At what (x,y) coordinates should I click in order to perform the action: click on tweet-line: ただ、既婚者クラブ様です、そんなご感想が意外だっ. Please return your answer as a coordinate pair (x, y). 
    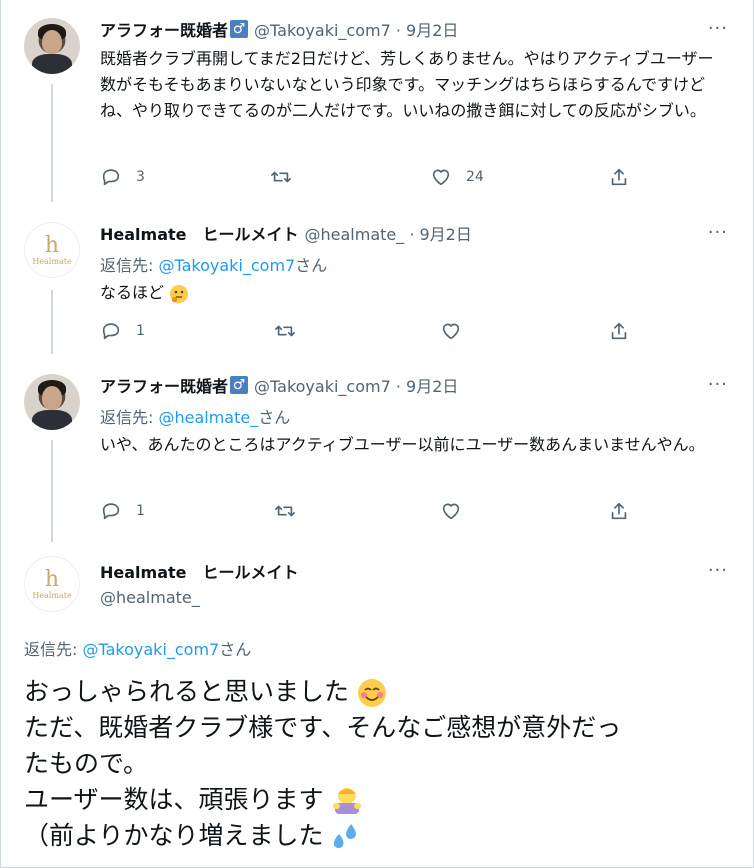
    Looking at the image, I should click on (323, 727).